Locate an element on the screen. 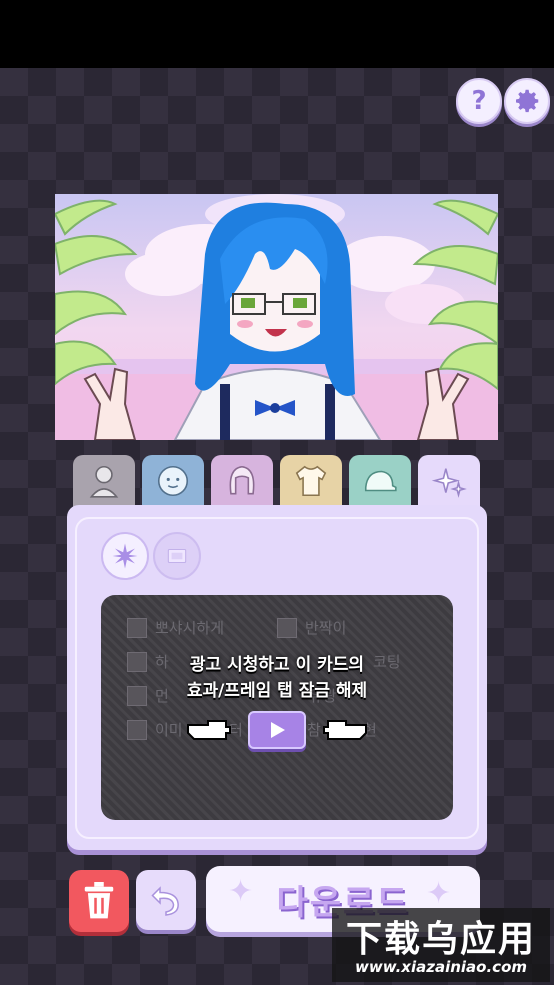 Image resolution: width=554 pixels, height=985 pixels. undo-icon is located at coordinates (165, 901).